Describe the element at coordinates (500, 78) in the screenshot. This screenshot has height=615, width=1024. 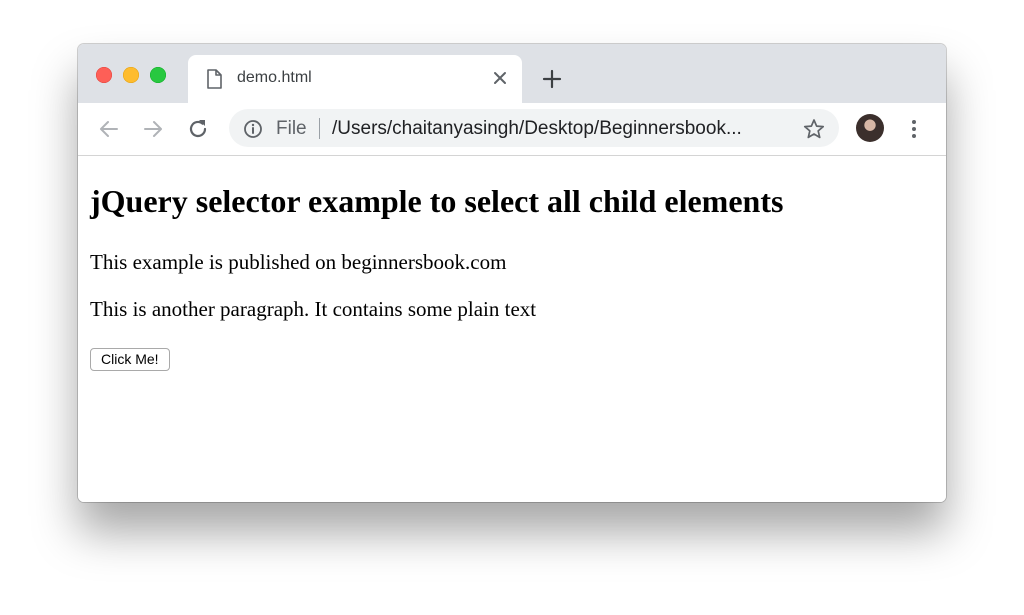
I see `close-icon` at that location.